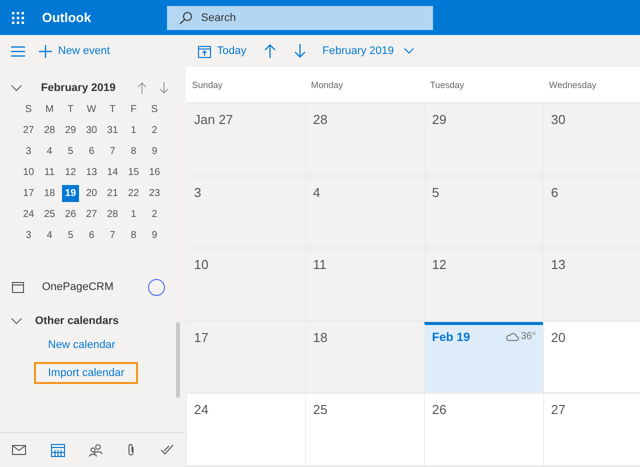 This screenshot has width=640, height=467. Describe the element at coordinates (112, 130) in the screenshot. I see `date-cell: 31` at that location.